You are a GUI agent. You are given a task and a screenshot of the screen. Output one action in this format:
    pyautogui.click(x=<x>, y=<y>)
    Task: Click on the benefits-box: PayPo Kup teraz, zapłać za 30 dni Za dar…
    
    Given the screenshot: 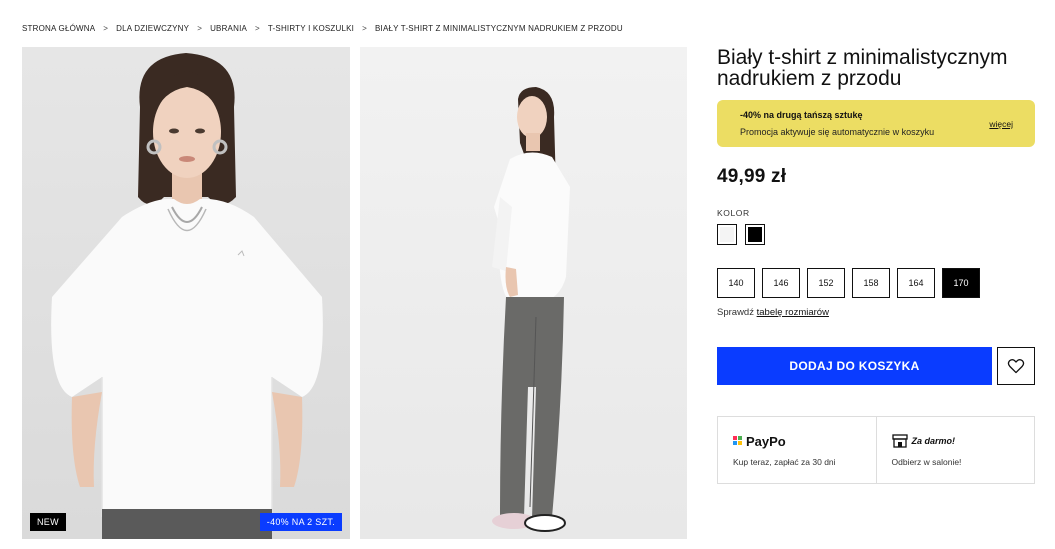 What is the action you would take?
    pyautogui.click(x=876, y=450)
    